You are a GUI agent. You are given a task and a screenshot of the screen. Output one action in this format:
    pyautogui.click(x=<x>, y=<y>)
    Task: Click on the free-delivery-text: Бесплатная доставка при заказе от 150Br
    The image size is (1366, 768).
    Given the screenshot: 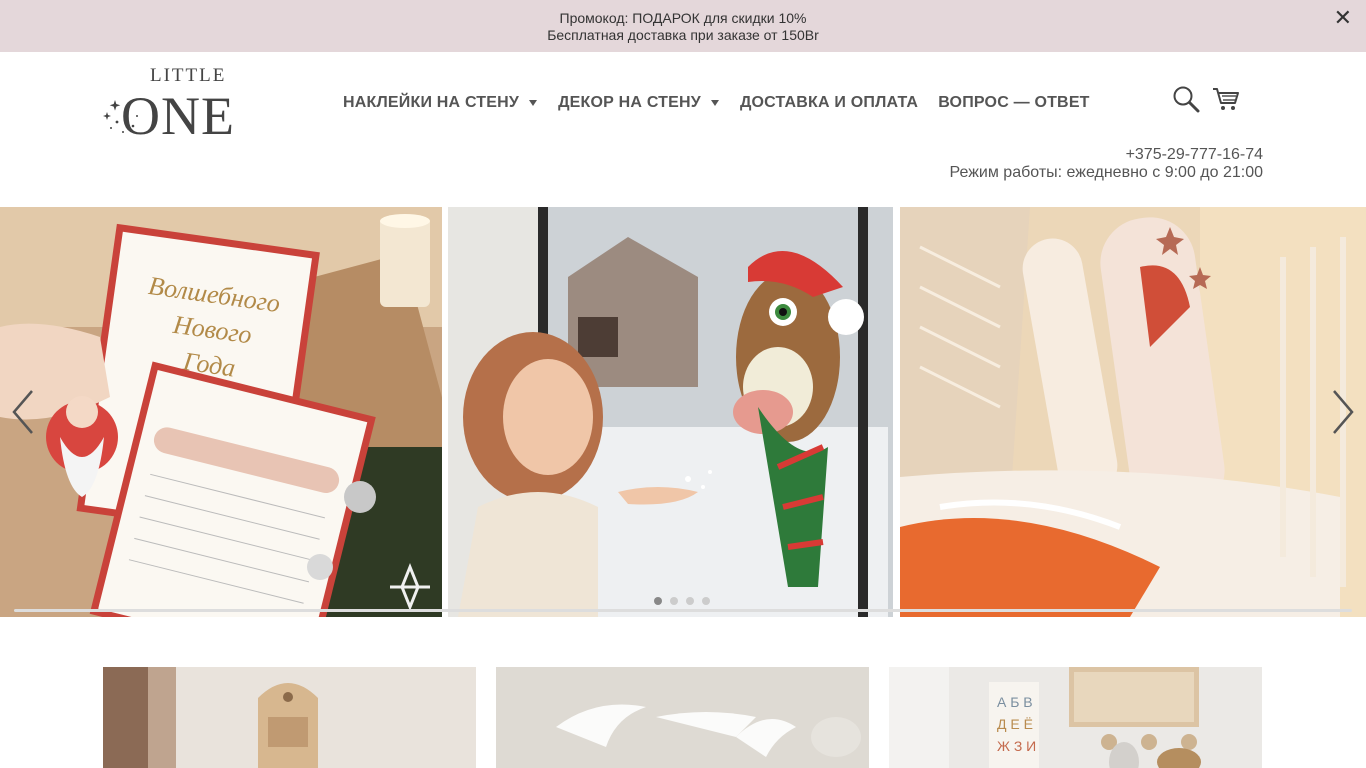 What is the action you would take?
    pyautogui.click(x=683, y=35)
    